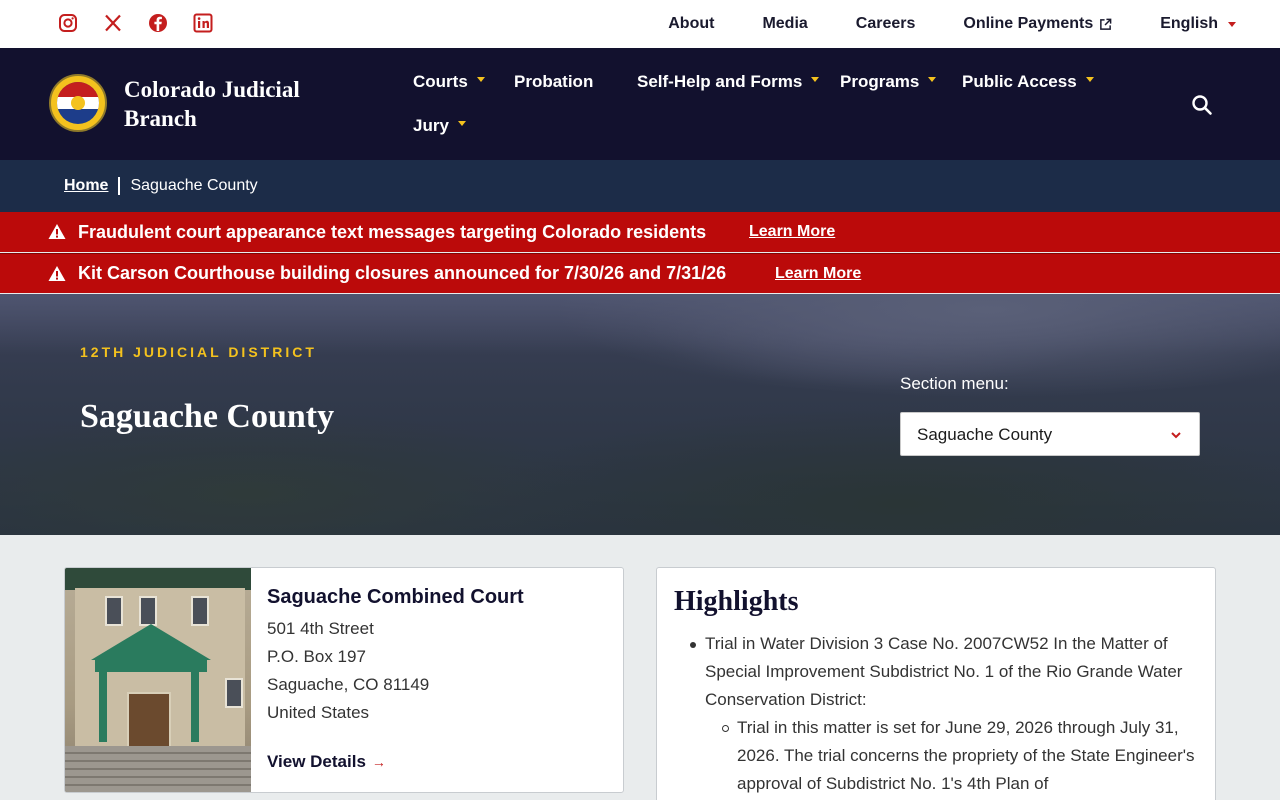  What do you see at coordinates (1106, 24) in the screenshot?
I see `external-link-icon` at bounding box center [1106, 24].